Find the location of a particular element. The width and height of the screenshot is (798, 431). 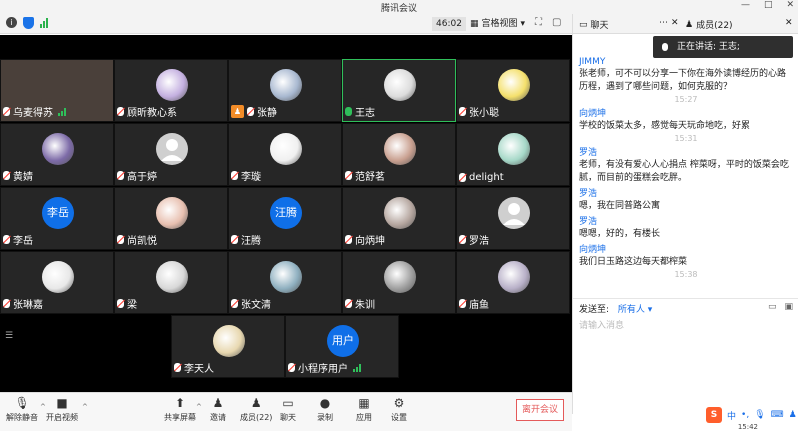

record-button: ● 录制 is located at coordinates (325, 409).